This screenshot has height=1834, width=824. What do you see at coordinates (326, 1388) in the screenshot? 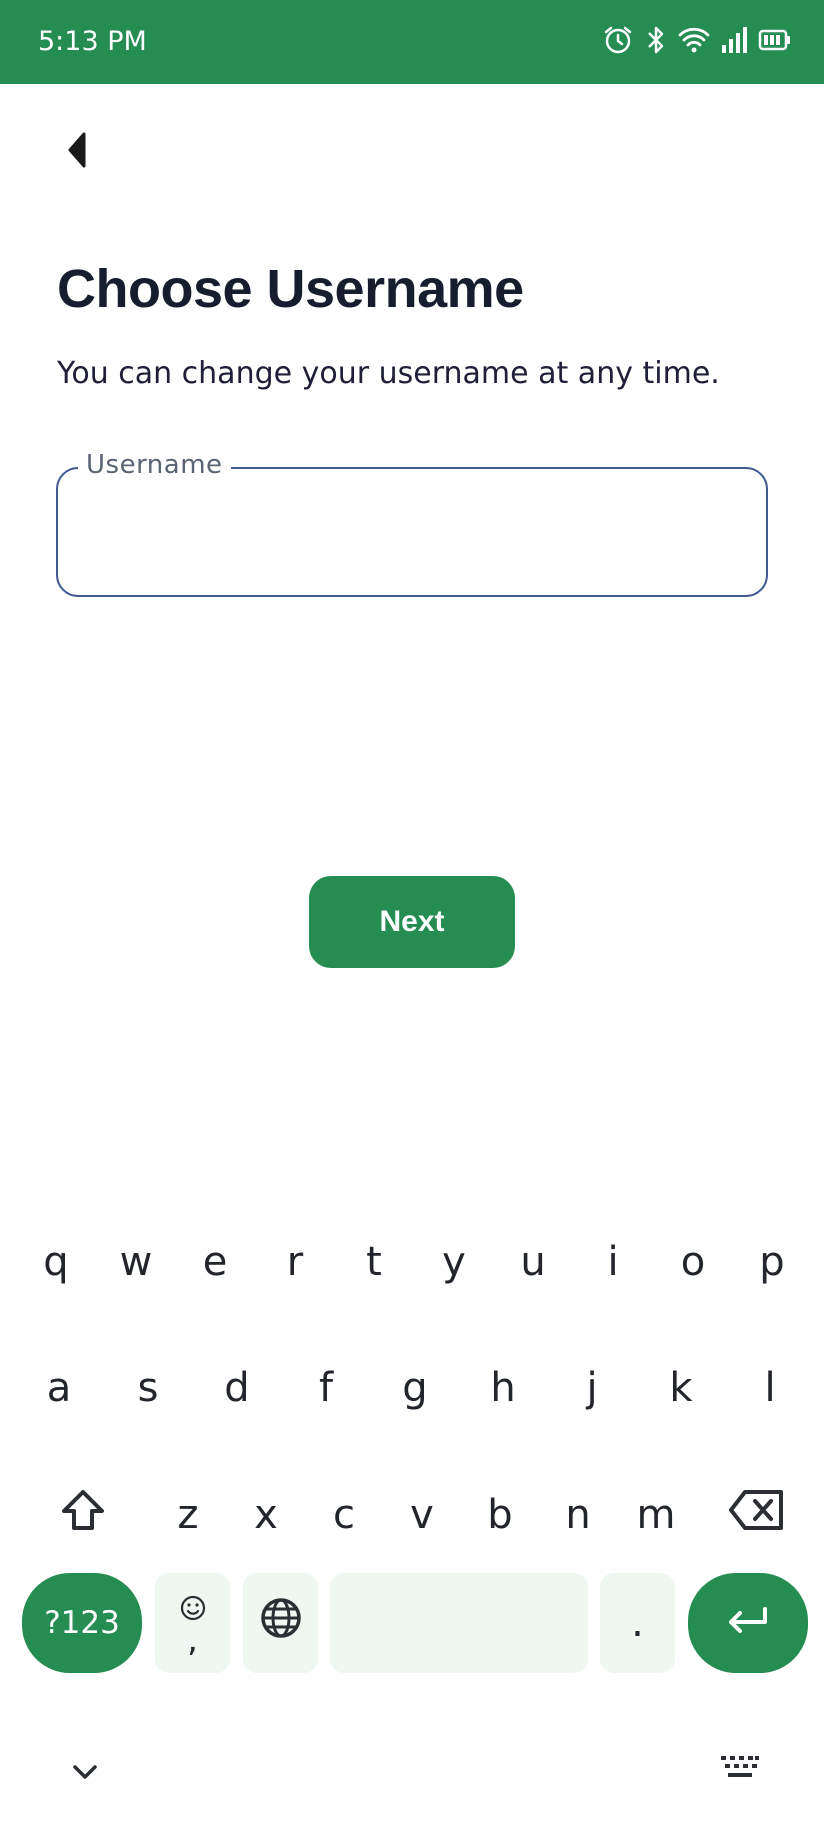
I see `key-f: f` at bounding box center [326, 1388].